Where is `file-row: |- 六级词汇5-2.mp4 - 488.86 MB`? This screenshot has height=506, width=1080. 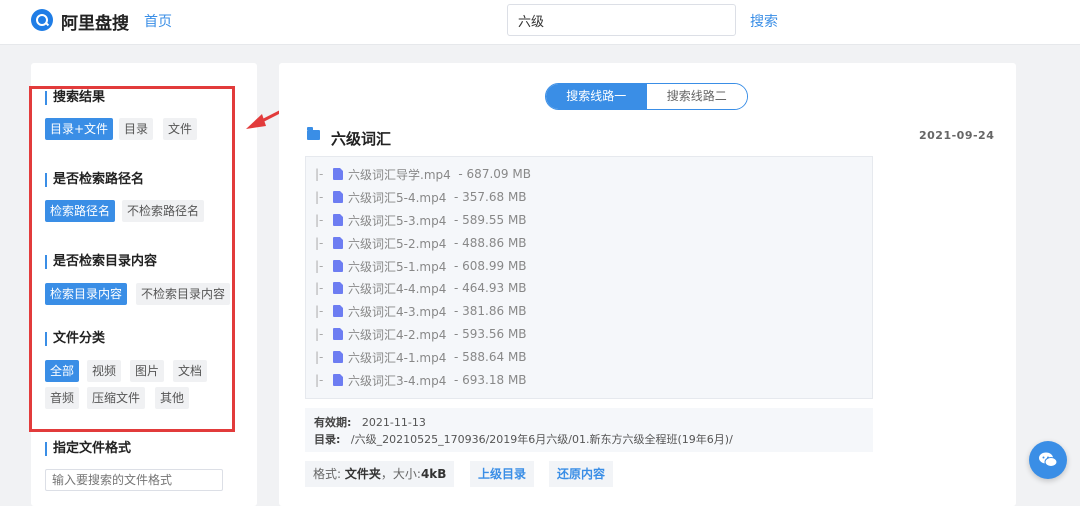 file-row: |- 六级词汇5-2.mp4 - 488.86 MB is located at coordinates (421, 243).